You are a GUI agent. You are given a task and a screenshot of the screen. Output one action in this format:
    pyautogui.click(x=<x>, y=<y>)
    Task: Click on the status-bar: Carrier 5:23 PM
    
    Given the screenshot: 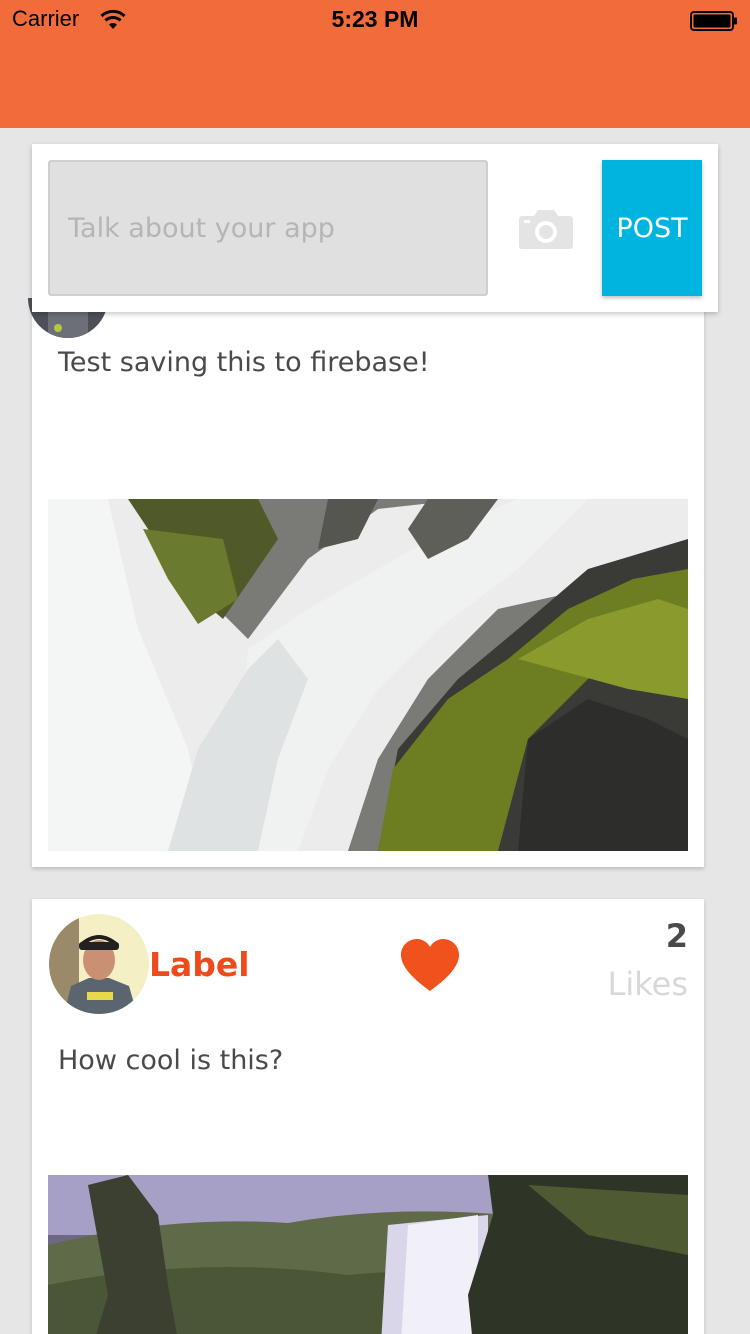 What is the action you would take?
    pyautogui.click(x=375, y=20)
    